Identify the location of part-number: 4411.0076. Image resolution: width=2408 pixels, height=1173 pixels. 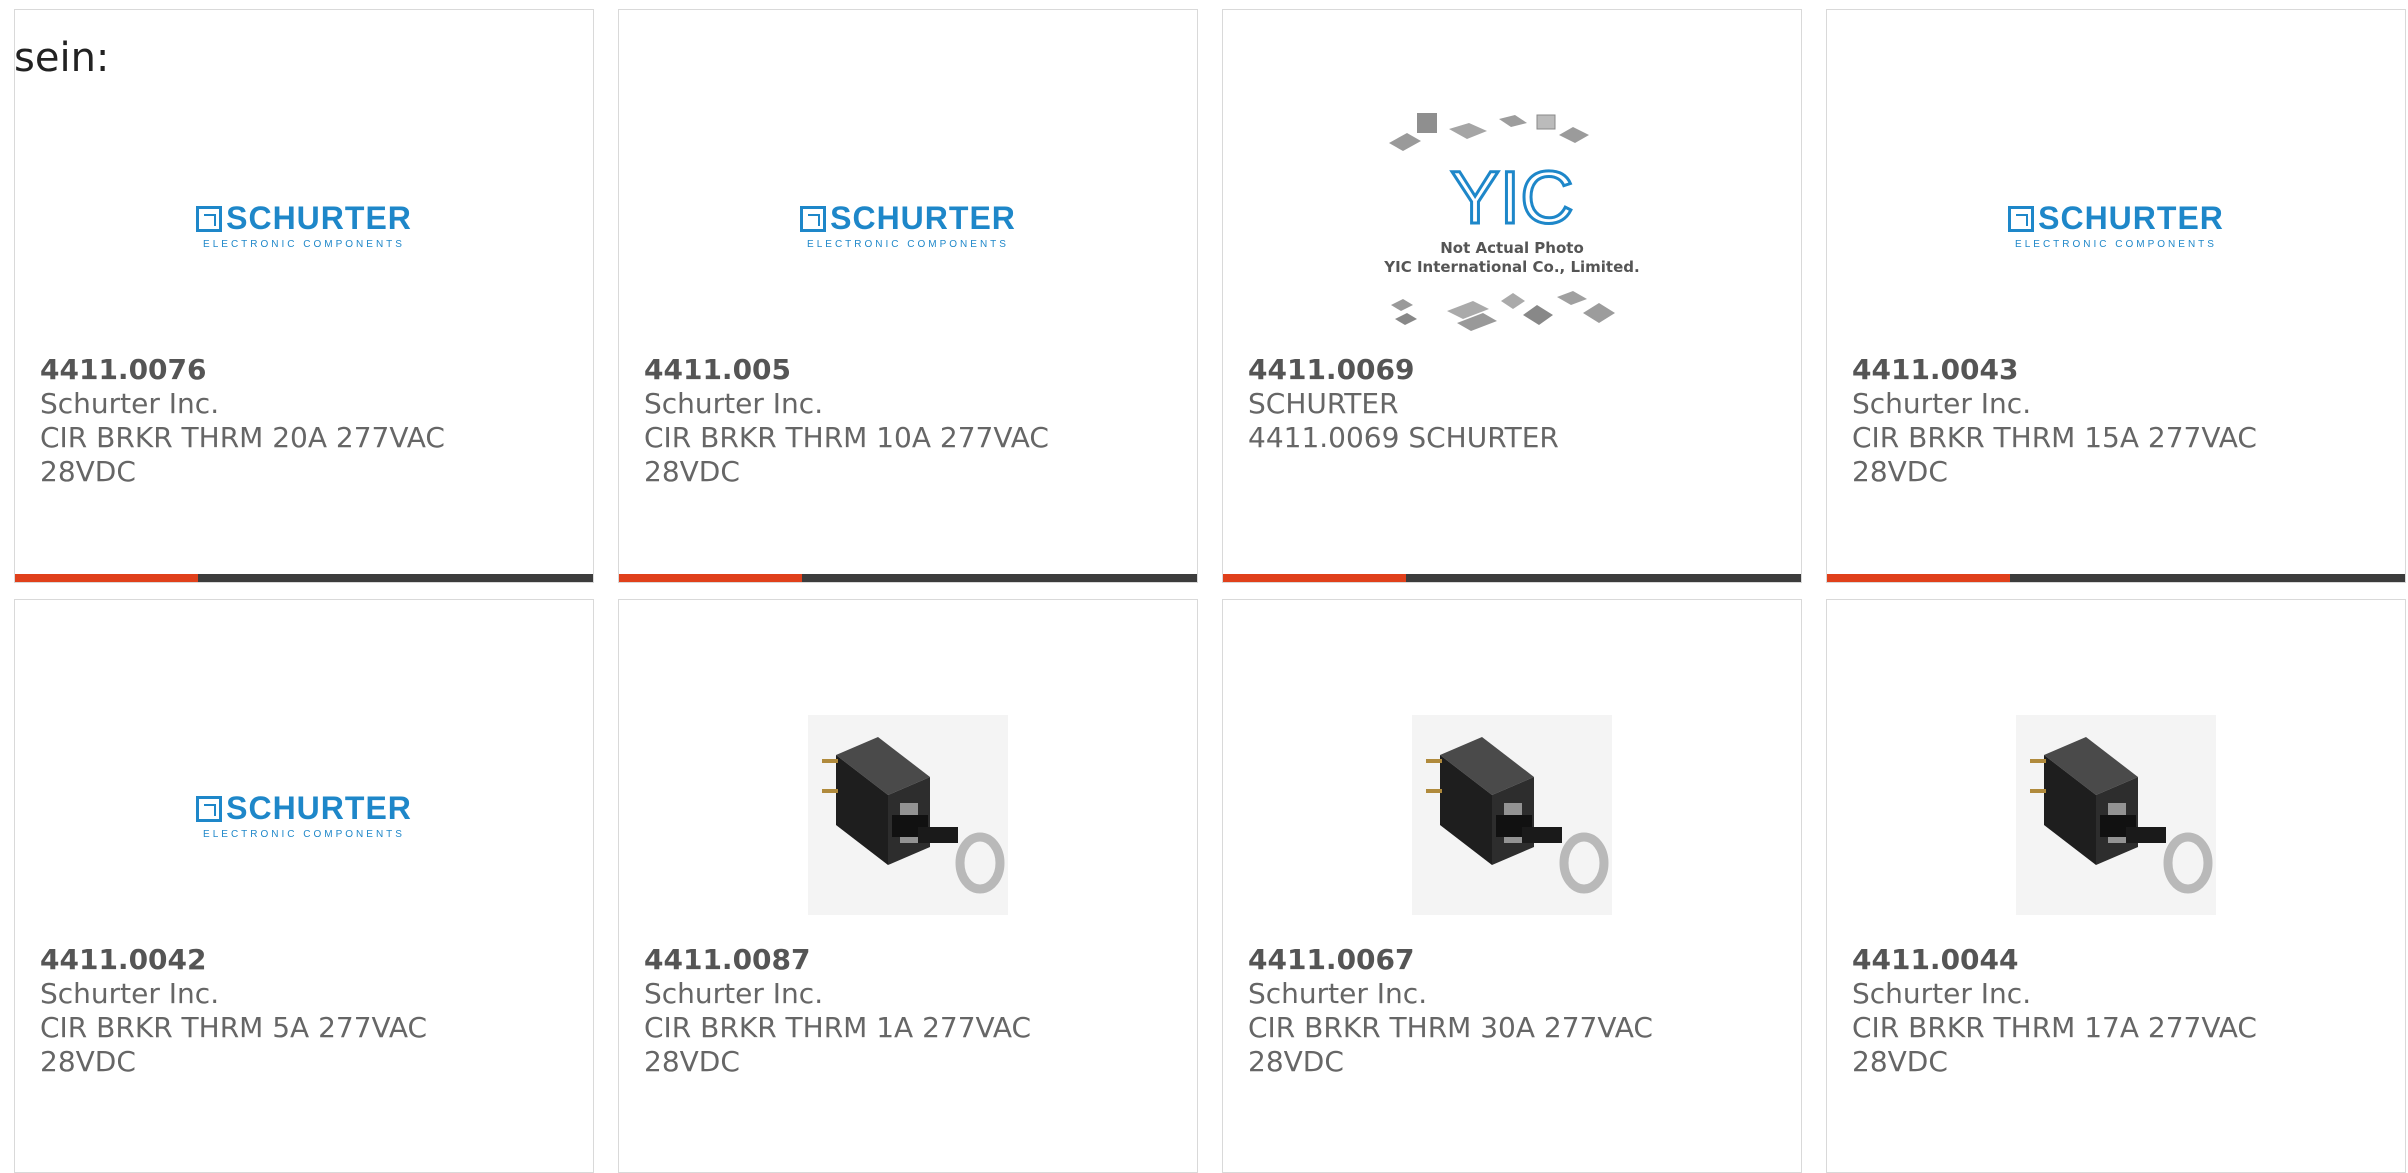
(306, 370).